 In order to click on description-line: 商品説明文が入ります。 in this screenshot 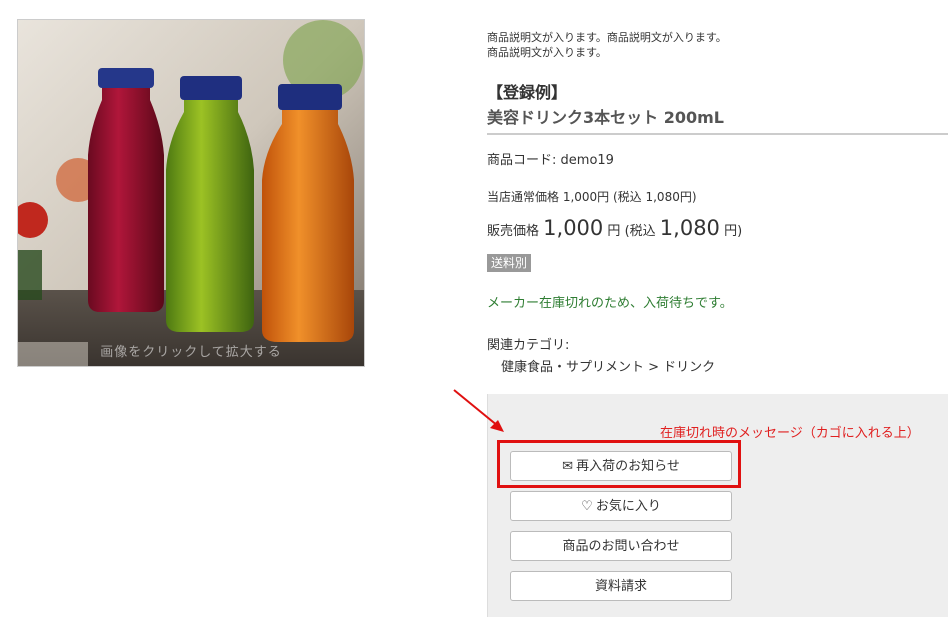, I will do `click(547, 52)`.